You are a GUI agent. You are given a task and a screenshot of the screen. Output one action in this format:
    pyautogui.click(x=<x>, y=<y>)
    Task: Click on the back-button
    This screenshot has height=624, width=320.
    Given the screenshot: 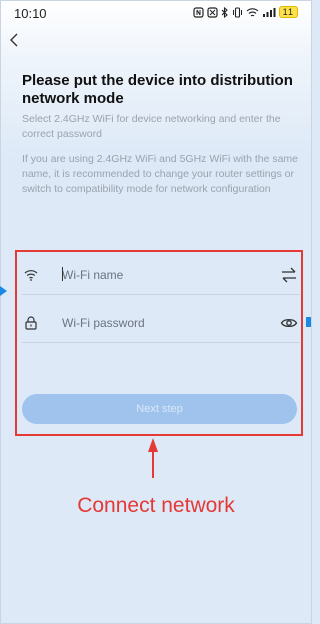 What is the action you would take?
    pyautogui.click(x=18, y=42)
    